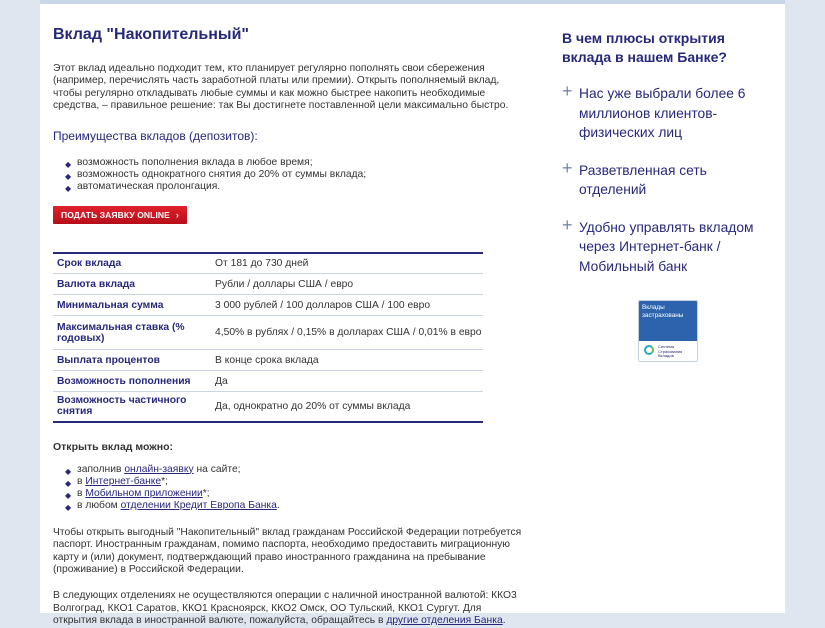 Image resolution: width=825 pixels, height=628 pixels. I want to click on chevron-right-icon: ›, so click(177, 214).